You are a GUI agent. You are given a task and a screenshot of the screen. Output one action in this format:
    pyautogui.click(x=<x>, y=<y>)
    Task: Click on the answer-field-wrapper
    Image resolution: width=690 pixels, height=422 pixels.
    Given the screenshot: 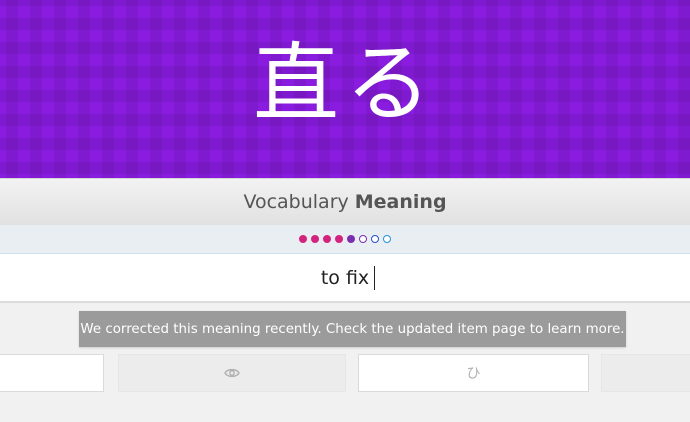 What is the action you would take?
    pyautogui.click(x=345, y=278)
    